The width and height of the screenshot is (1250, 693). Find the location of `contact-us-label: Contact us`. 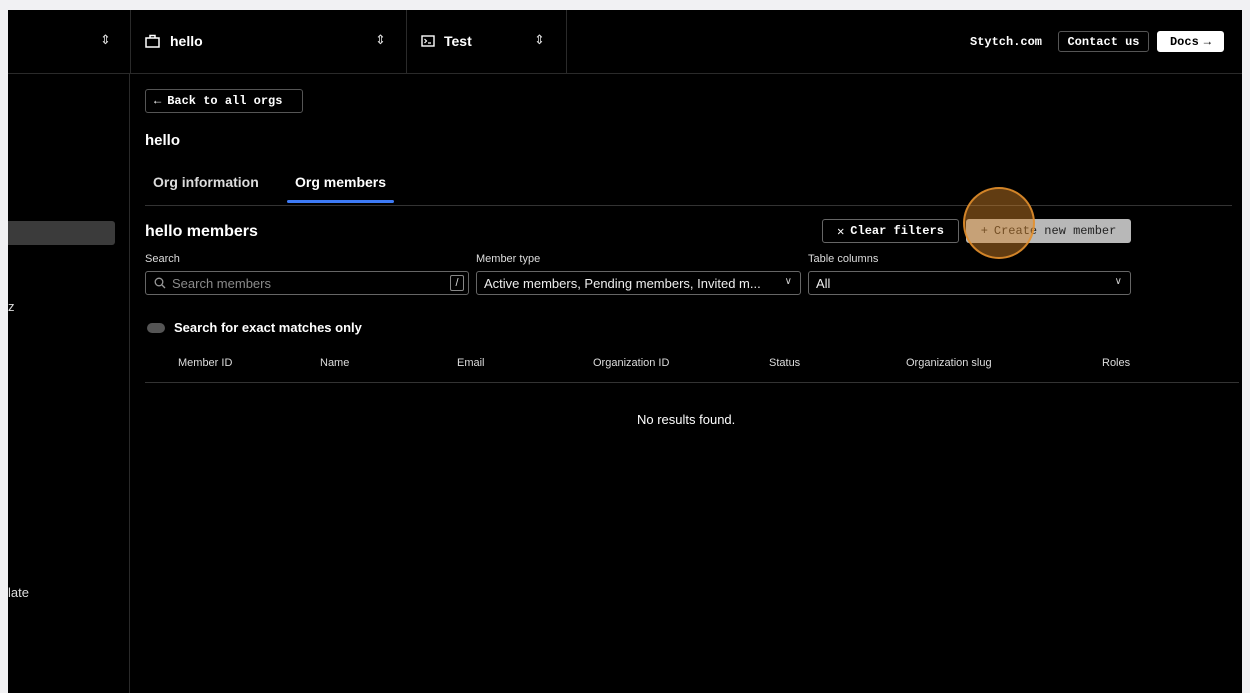

contact-us-label: Contact us is located at coordinates (1103, 41).